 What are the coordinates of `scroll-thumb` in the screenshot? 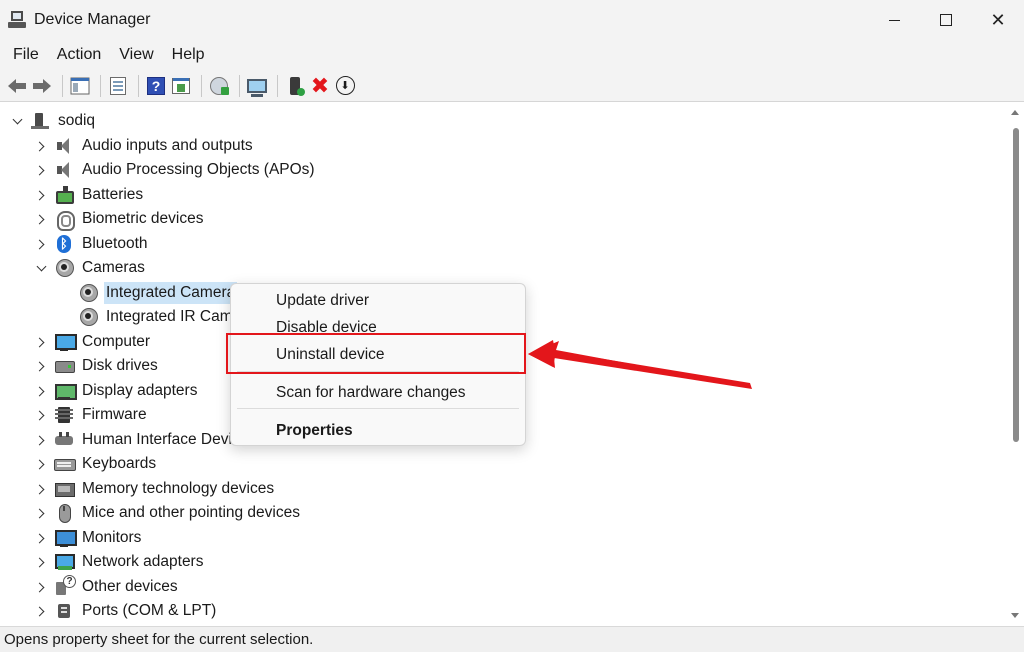 It's located at (1016, 285).